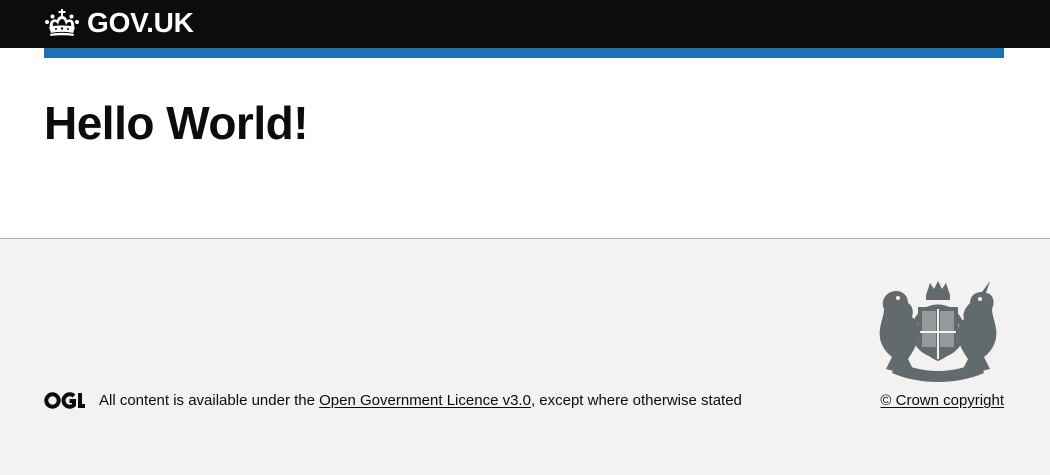  Describe the element at coordinates (62, 22) in the screenshot. I see `crown-icon` at that location.